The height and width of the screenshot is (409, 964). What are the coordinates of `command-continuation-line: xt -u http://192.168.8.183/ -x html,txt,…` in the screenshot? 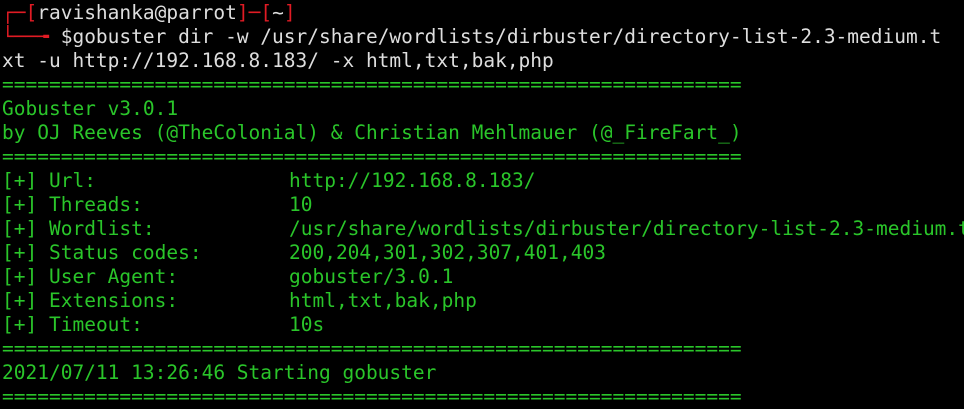 It's located at (483, 61).